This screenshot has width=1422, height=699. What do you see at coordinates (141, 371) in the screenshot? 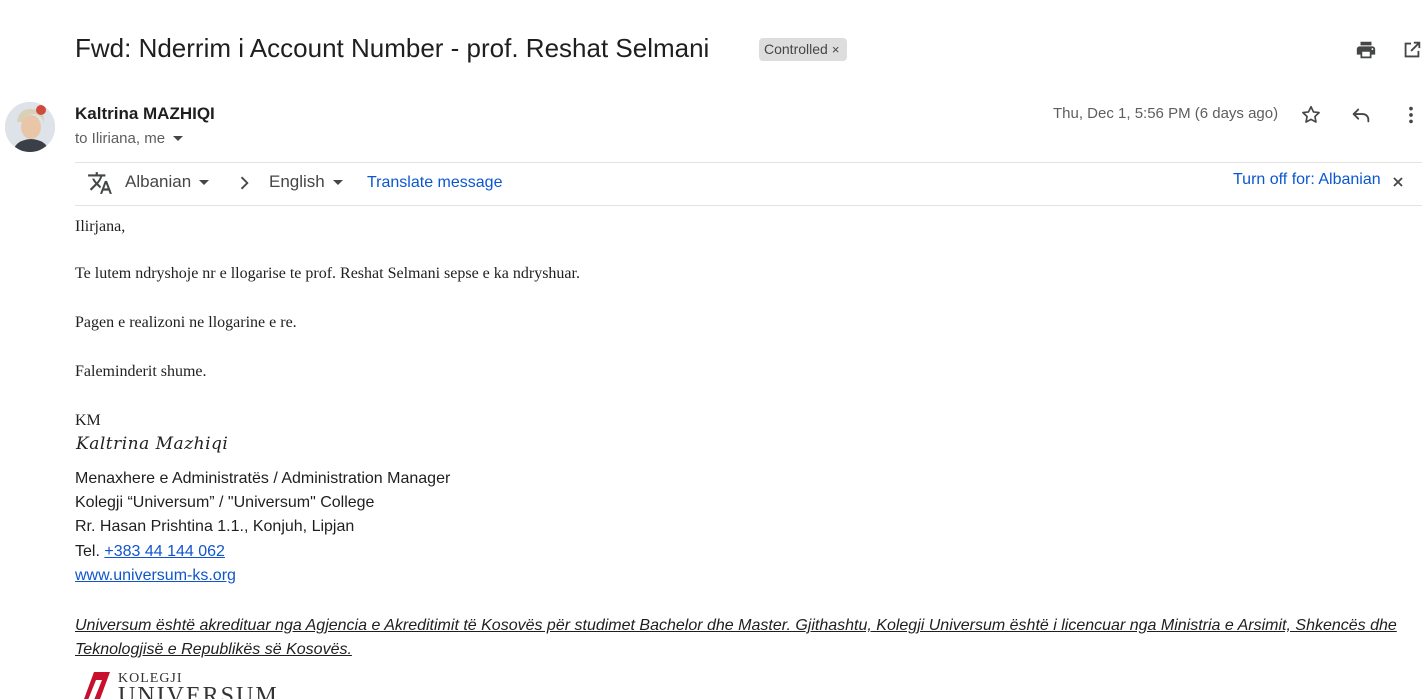
I see `body-line-3: Faleminderit shume.` at bounding box center [141, 371].